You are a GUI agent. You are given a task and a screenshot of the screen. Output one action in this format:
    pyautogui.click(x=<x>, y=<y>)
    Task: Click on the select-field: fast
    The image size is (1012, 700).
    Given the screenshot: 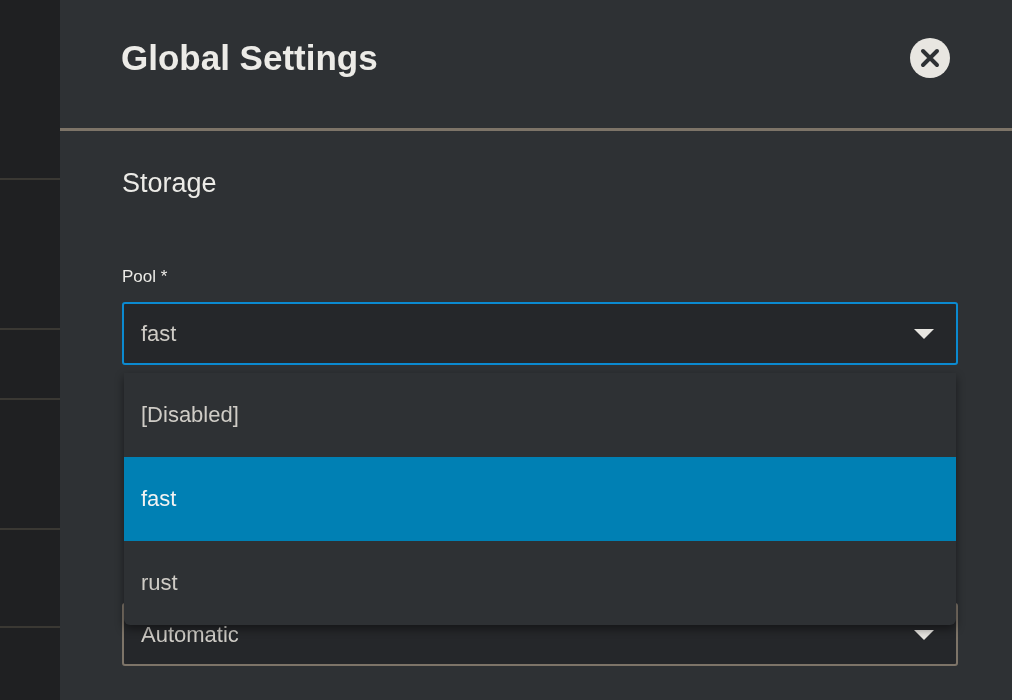 What is the action you would take?
    pyautogui.click(x=540, y=333)
    